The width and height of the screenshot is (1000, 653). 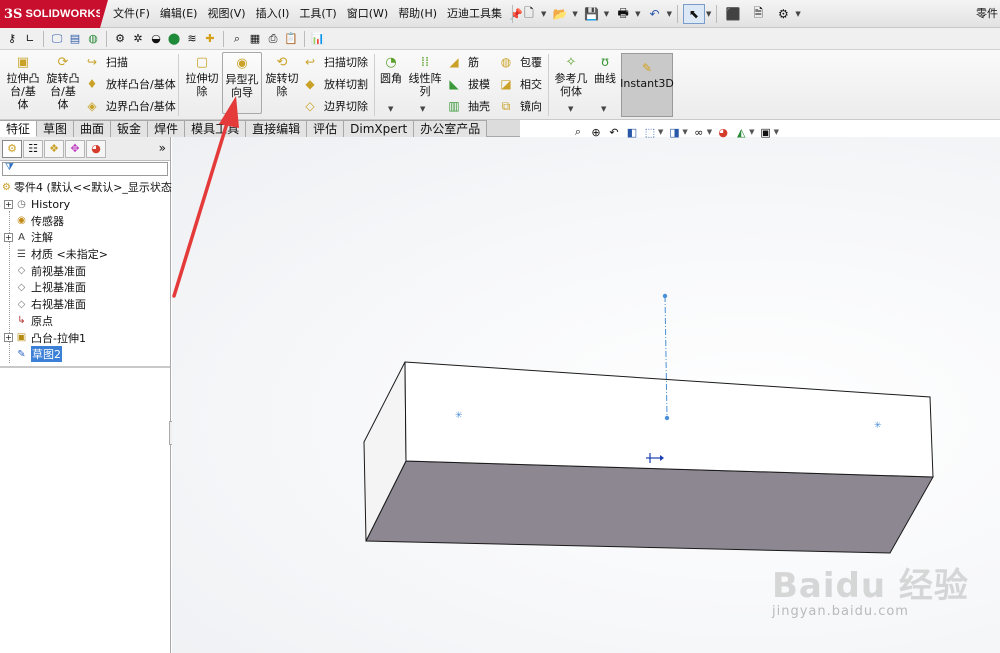 I want to click on layers-icon: ▤, so click(x=75, y=39).